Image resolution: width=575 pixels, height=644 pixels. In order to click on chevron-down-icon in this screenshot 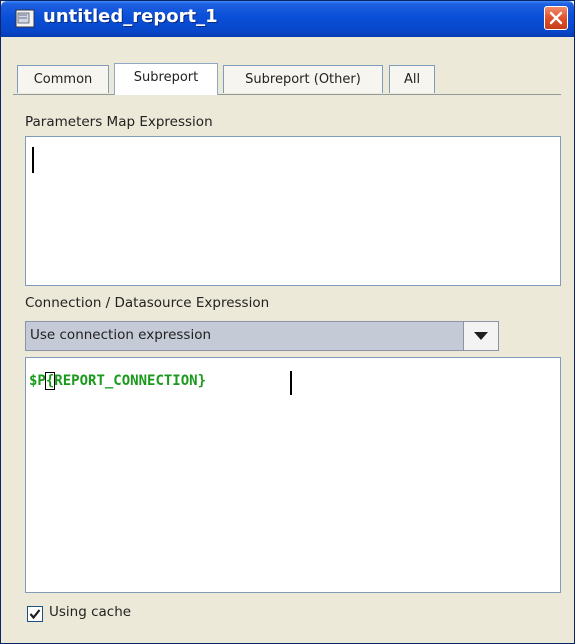, I will do `click(481, 336)`.